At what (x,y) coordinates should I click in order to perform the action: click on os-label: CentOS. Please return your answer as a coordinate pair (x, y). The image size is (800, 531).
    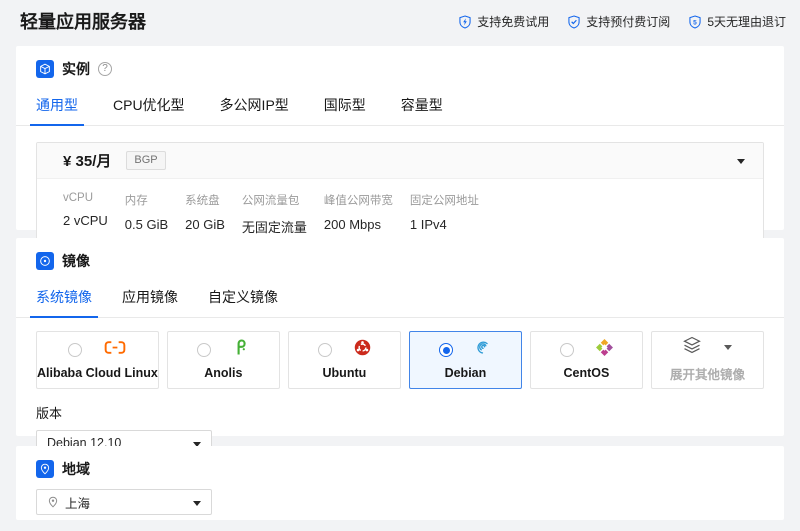
    Looking at the image, I should click on (586, 373).